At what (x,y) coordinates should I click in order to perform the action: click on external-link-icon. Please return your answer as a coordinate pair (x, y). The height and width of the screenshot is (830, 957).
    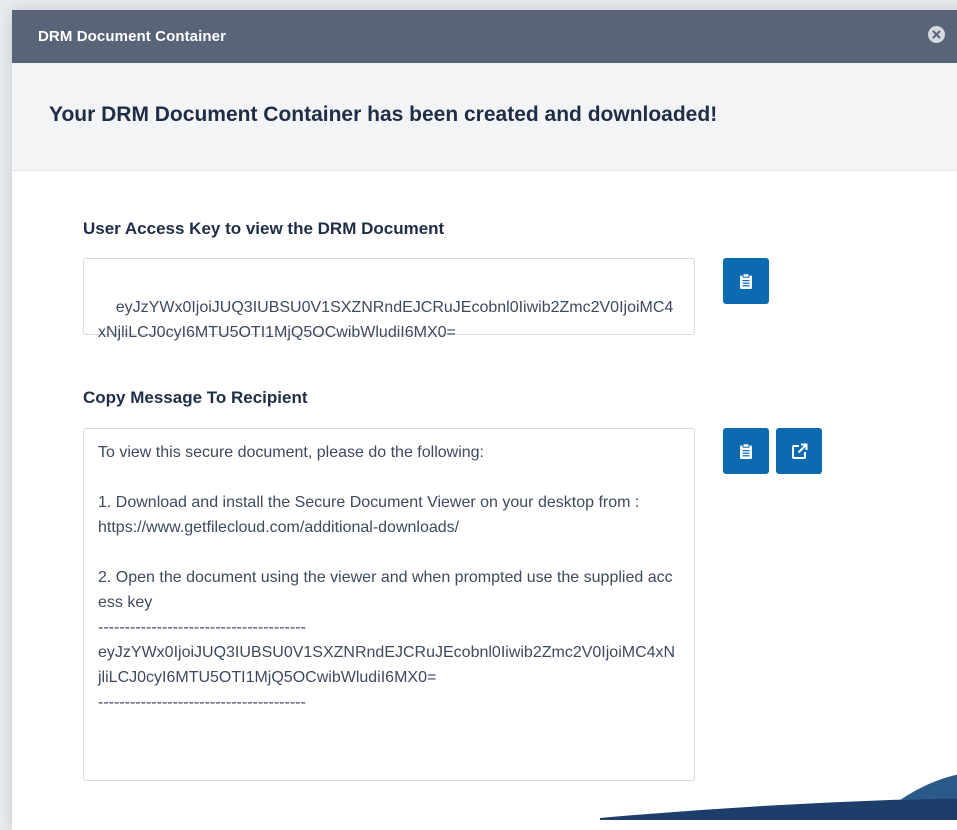
    Looking at the image, I should click on (799, 451).